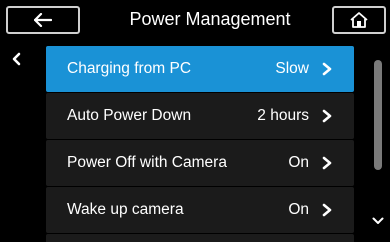  I want to click on scroll-down-button, so click(378, 221).